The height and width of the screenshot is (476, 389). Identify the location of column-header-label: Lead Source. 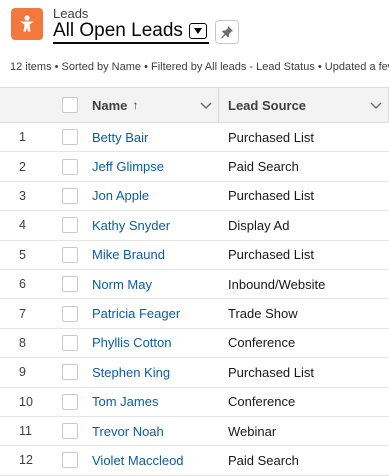
(267, 105).